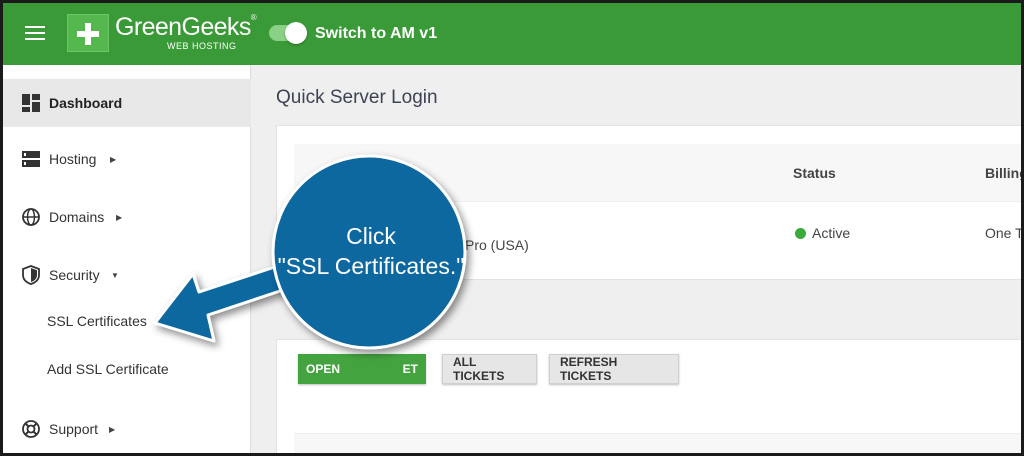 The height and width of the screenshot is (456, 1024). What do you see at coordinates (376, 34) in the screenshot?
I see `switch-label: Switch to AM v1` at bounding box center [376, 34].